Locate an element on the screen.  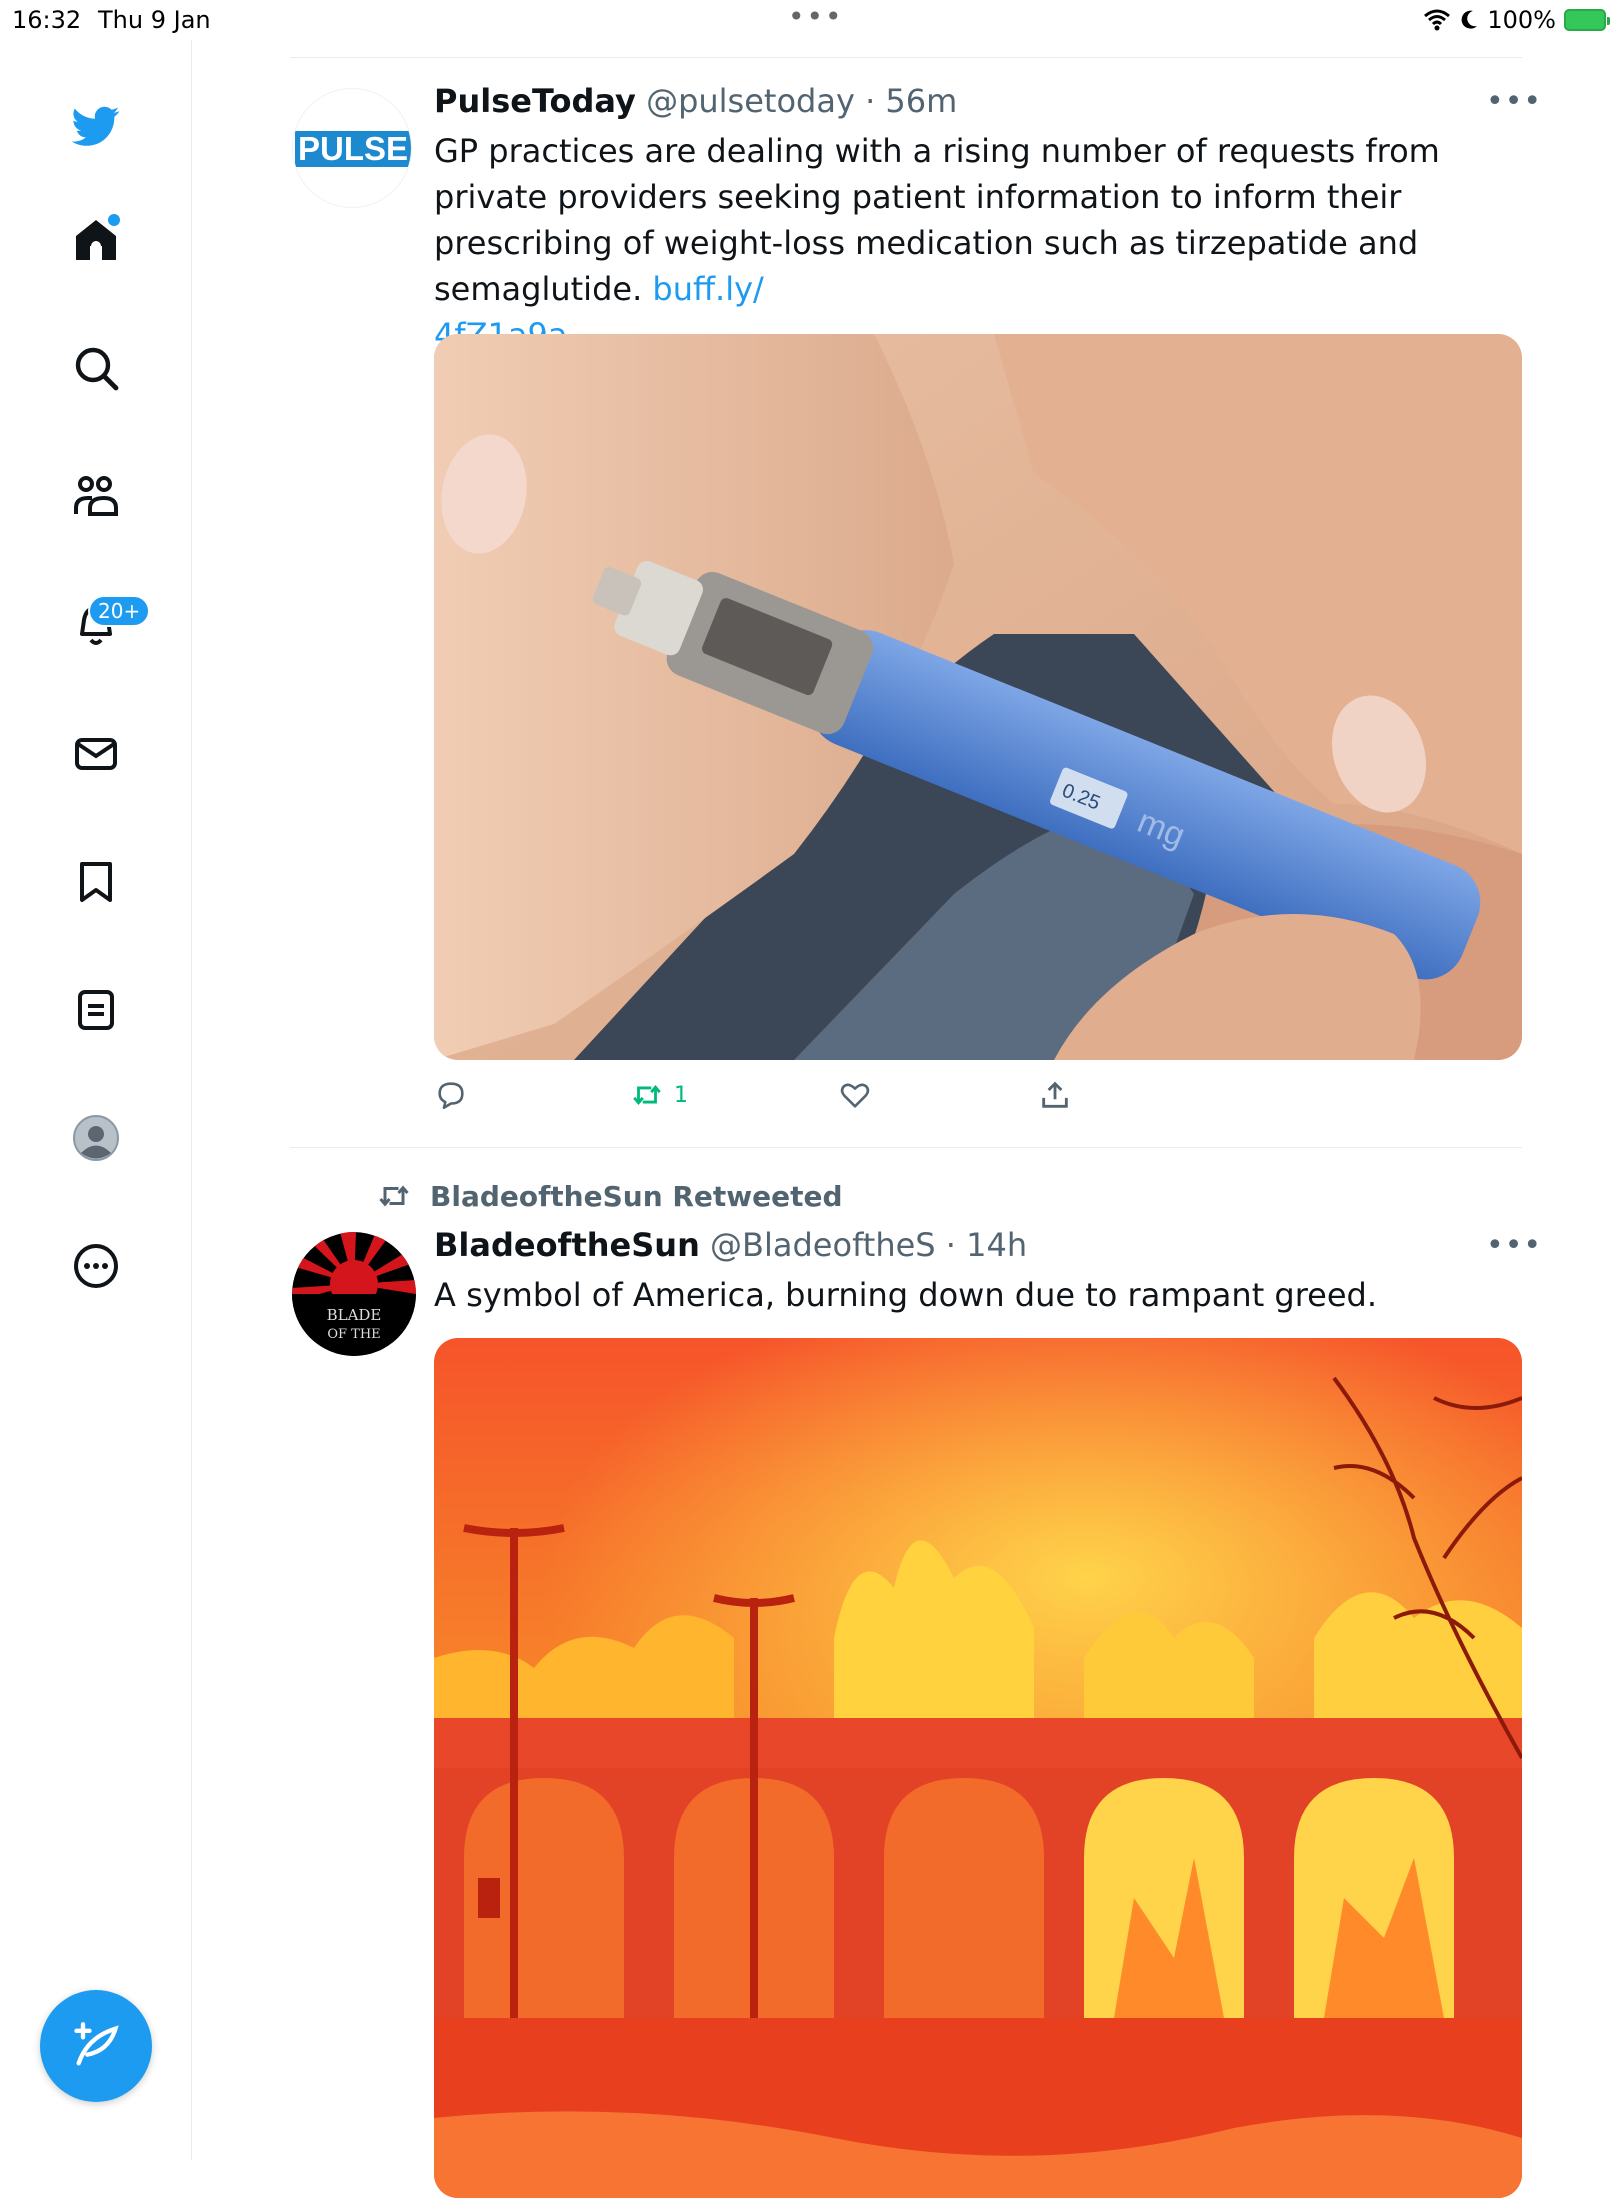
tweet-author-handle: @BladeoftheS is located at coordinates (823, 1245).